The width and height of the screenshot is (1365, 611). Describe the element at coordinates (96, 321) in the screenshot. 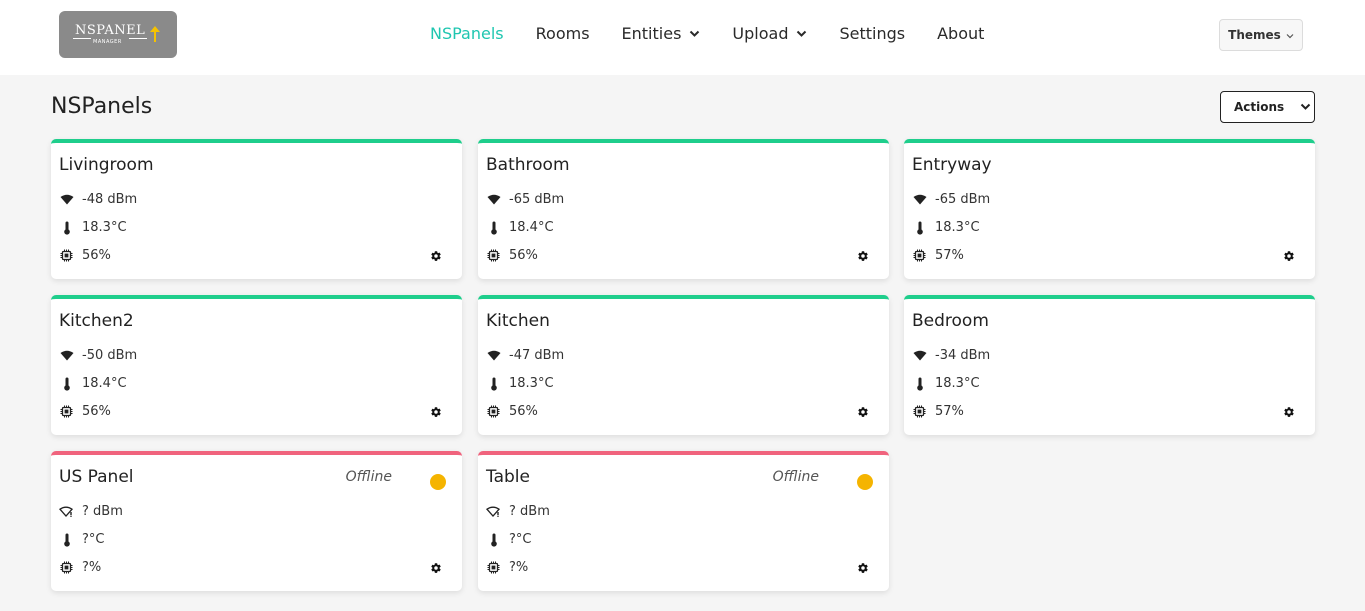

I see `panel-name: Kitchen2` at that location.